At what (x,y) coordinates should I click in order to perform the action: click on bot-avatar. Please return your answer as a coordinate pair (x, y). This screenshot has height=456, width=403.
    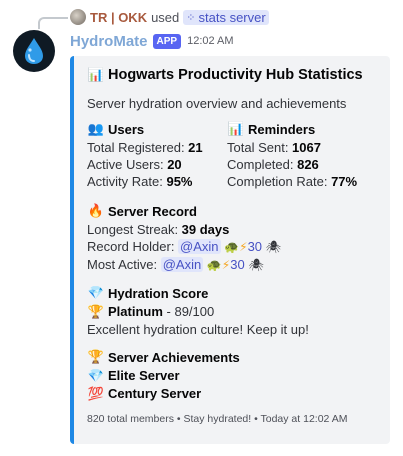
    Looking at the image, I should click on (34, 51).